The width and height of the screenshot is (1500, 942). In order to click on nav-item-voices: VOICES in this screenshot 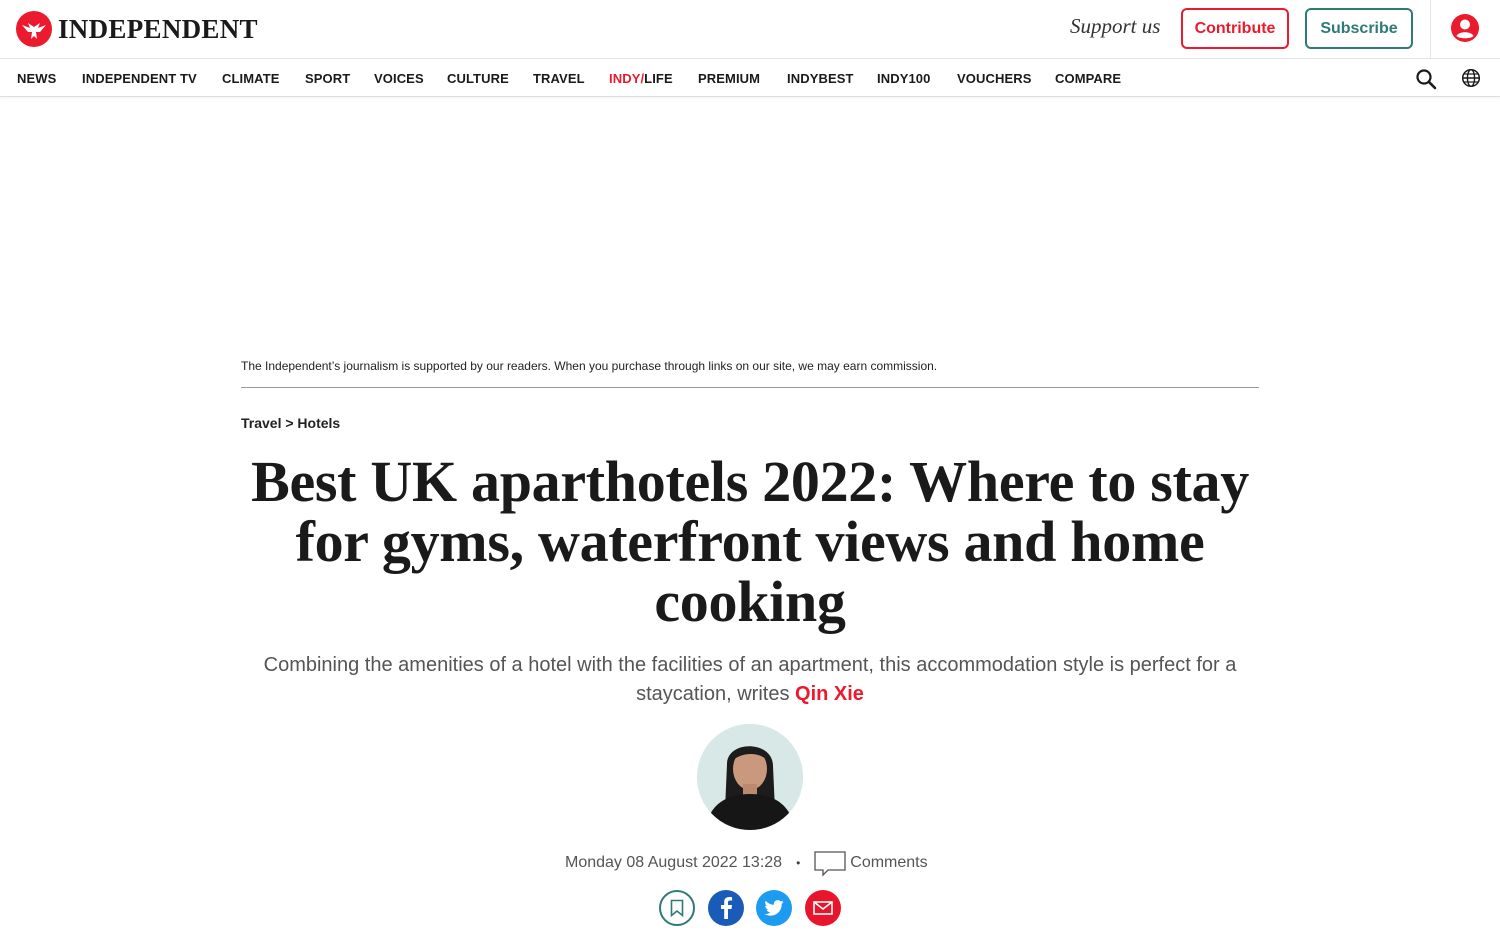, I will do `click(399, 78)`.